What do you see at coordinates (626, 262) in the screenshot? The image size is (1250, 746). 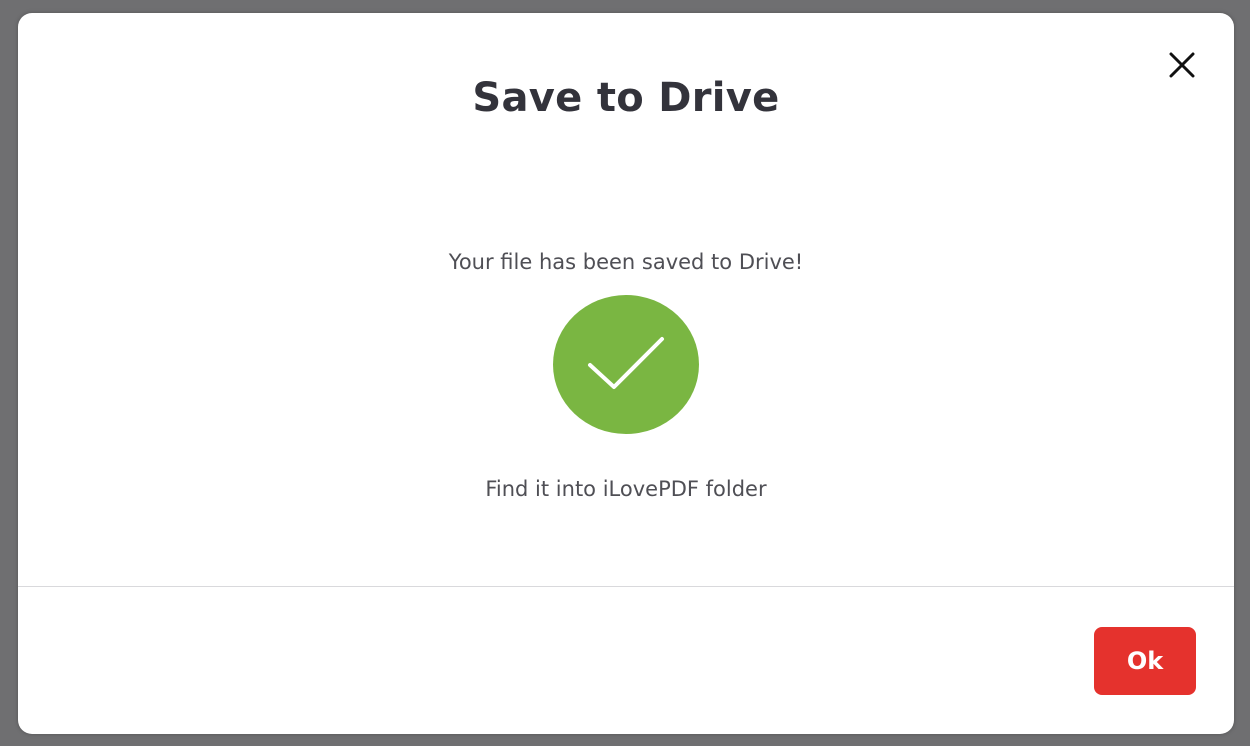 I see `success-message: Your file has been saved to Drive!` at bounding box center [626, 262].